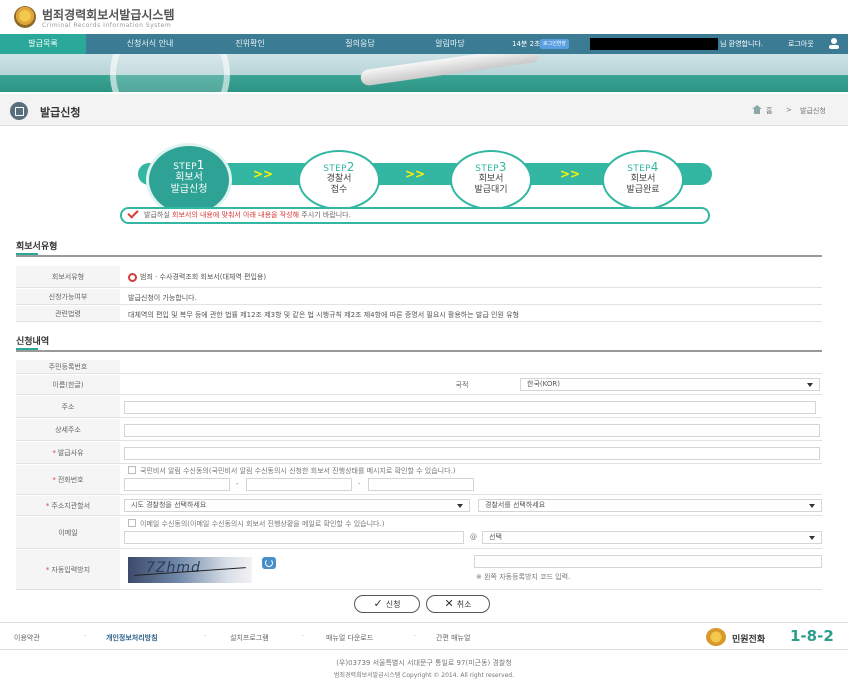  Describe the element at coordinates (643, 190) in the screenshot. I see `step-text: 발급완료` at that location.